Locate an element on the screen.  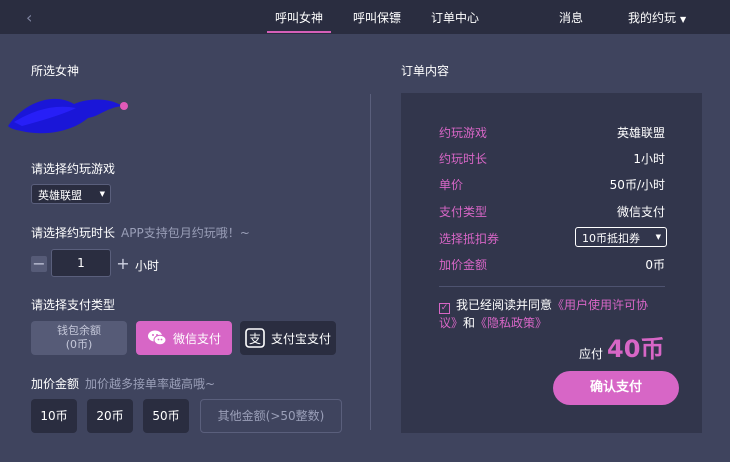
order-row-unit-price: 单价 50币/小时 is located at coordinates (552, 185).